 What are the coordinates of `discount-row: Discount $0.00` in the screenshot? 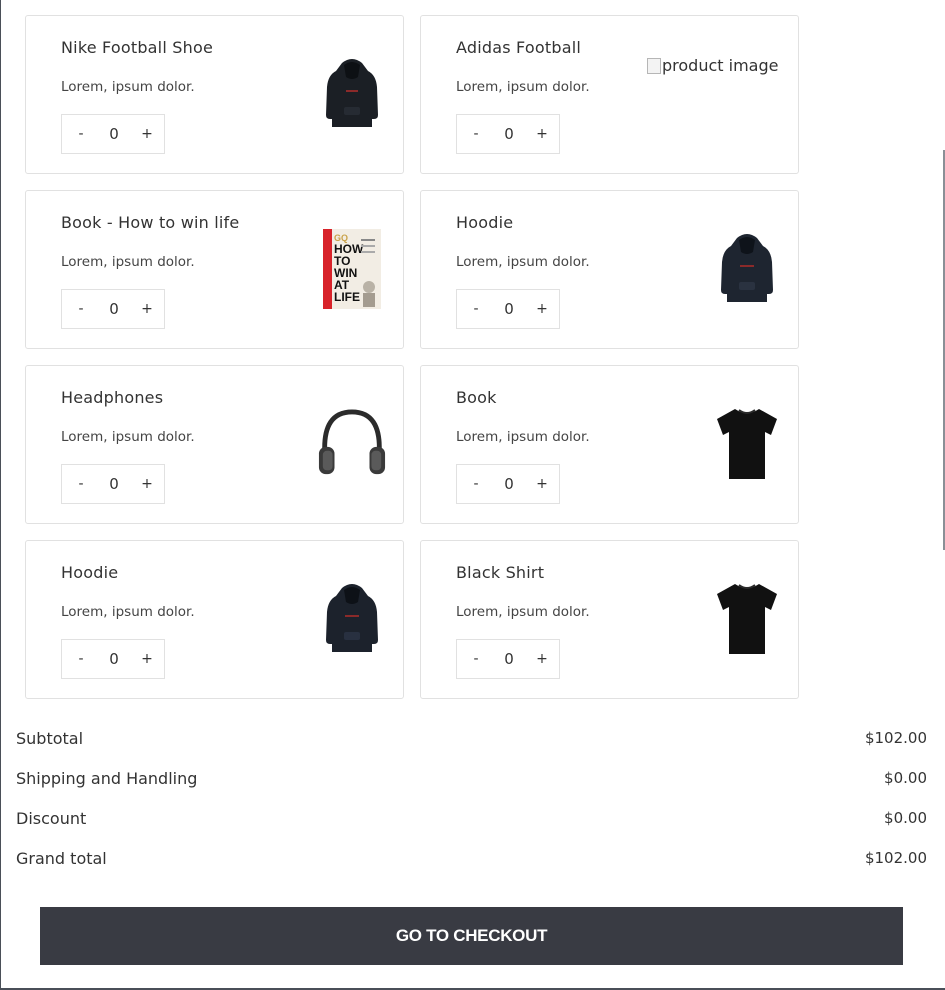 It's located at (471, 818).